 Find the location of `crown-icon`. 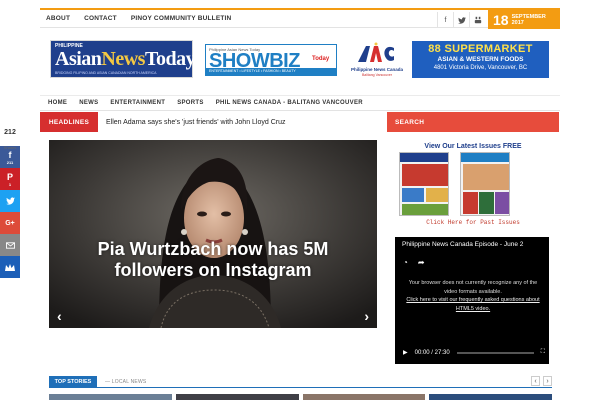

crown-icon is located at coordinates (10, 267).